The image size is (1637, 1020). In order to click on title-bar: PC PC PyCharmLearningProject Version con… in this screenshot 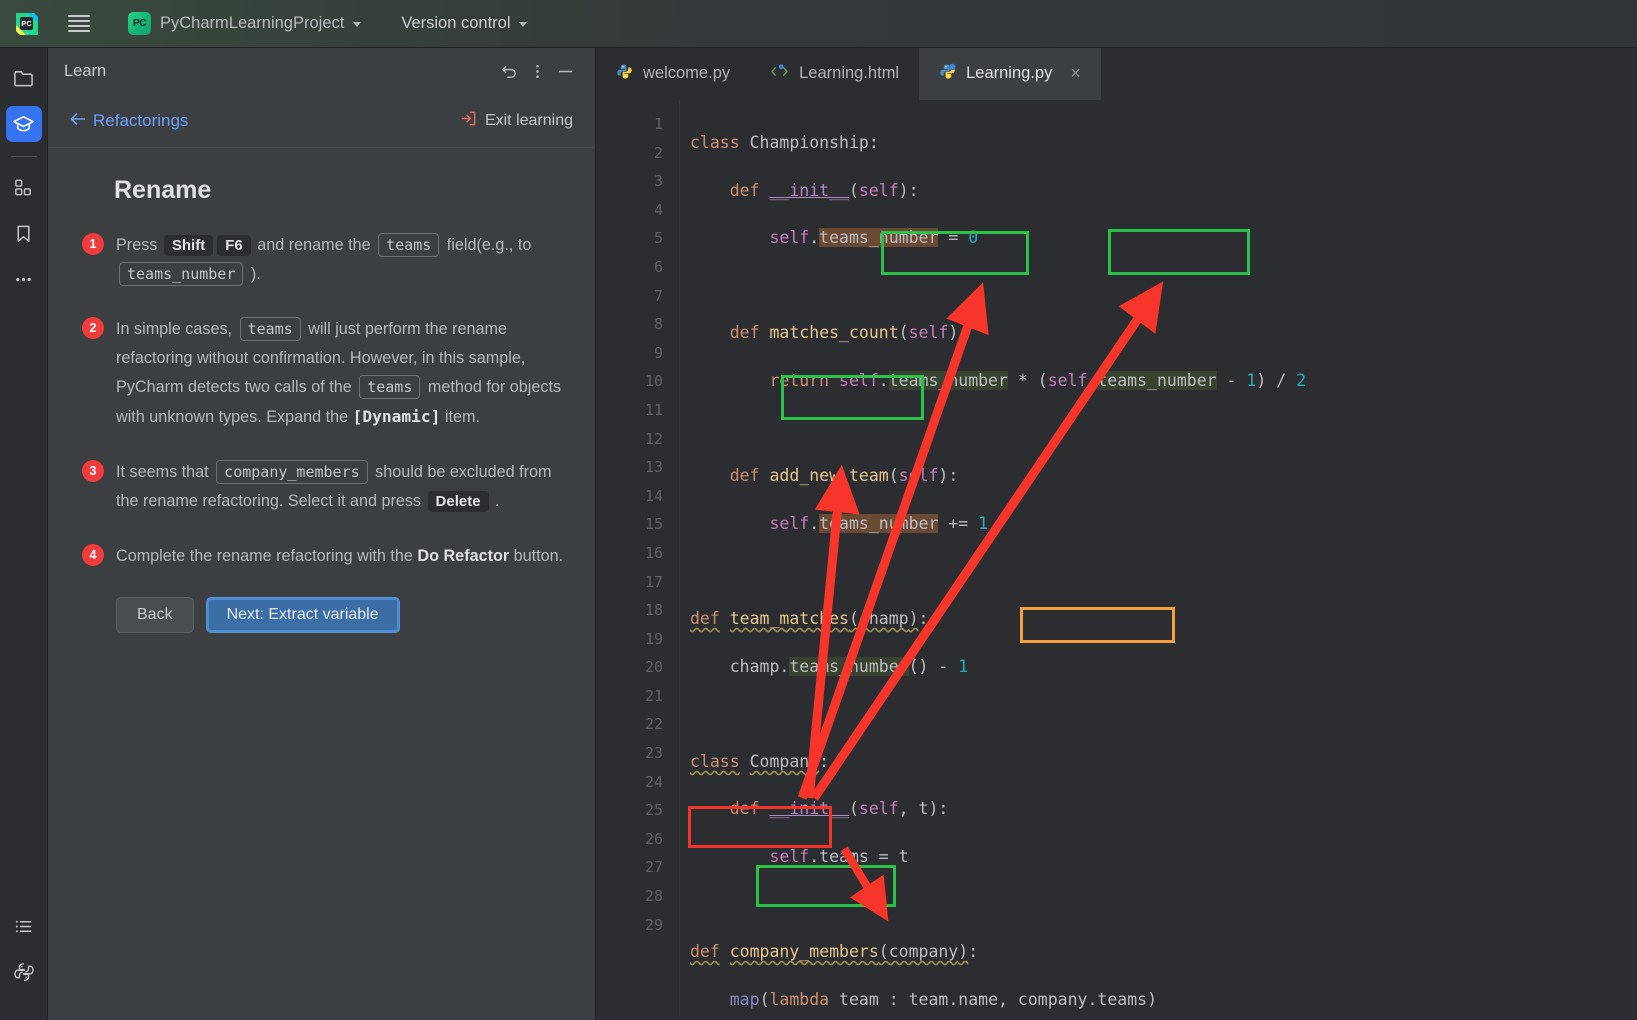, I will do `click(818, 24)`.